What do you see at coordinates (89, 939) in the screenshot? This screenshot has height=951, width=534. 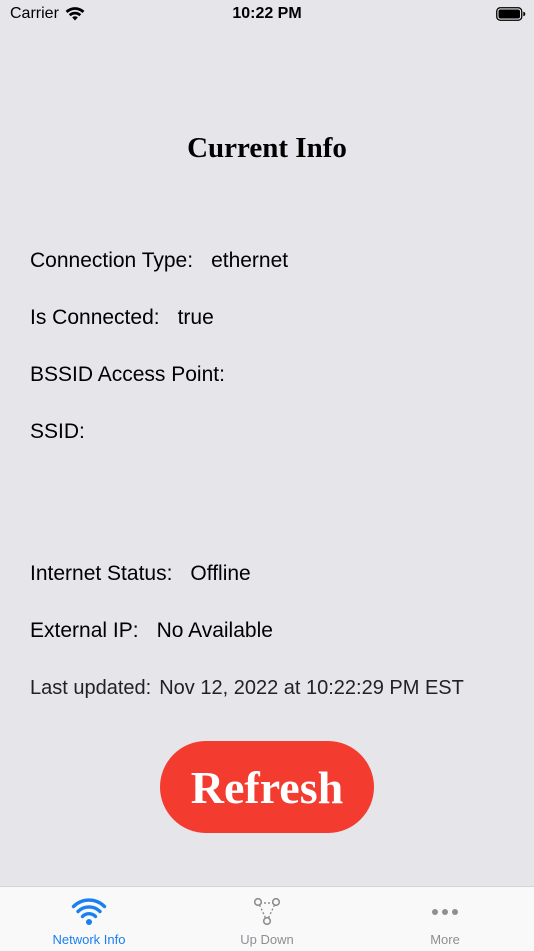 I see `tab-network-info-label: Network Info` at bounding box center [89, 939].